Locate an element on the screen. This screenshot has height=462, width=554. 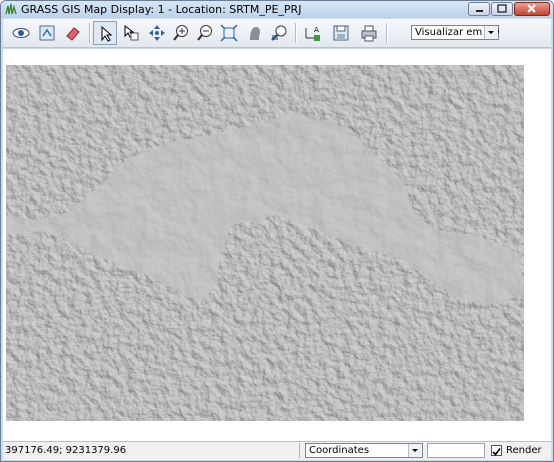
print-button is located at coordinates (369, 33).